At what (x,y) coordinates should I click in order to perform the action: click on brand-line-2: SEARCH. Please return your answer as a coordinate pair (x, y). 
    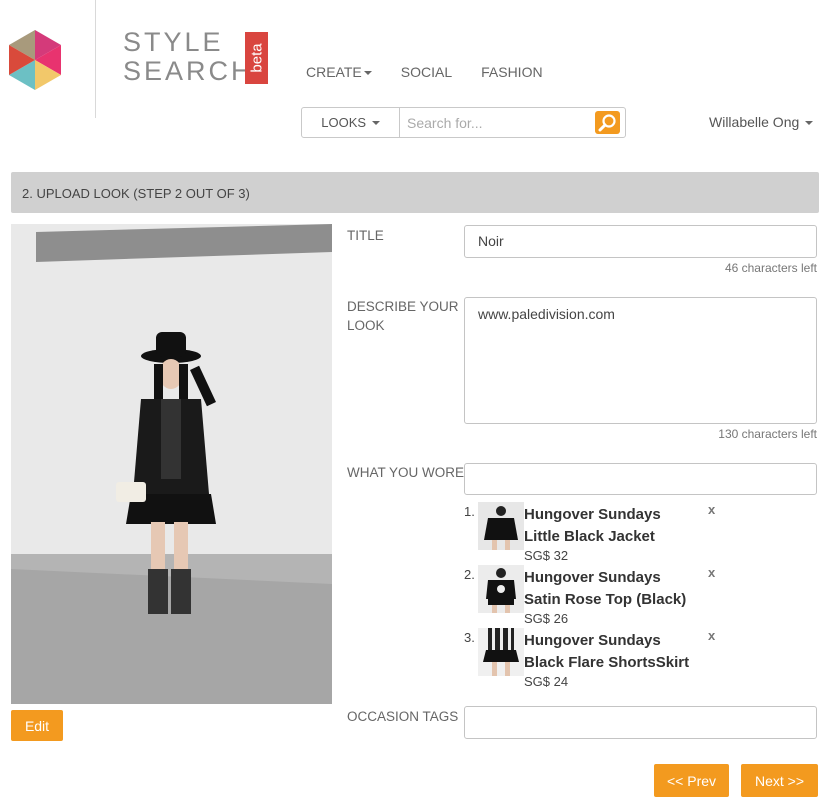
    Looking at the image, I should click on (188, 71).